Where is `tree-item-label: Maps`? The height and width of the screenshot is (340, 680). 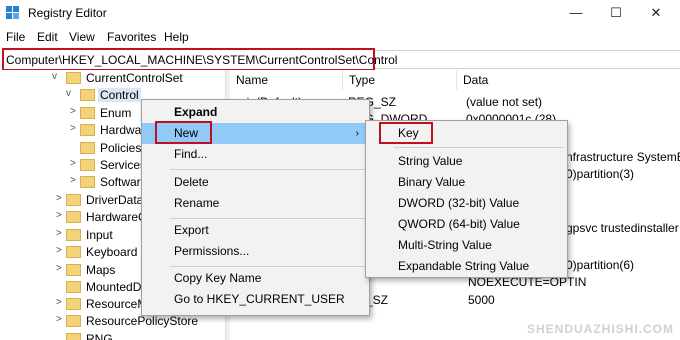 tree-item-label: Maps is located at coordinates (101, 270).